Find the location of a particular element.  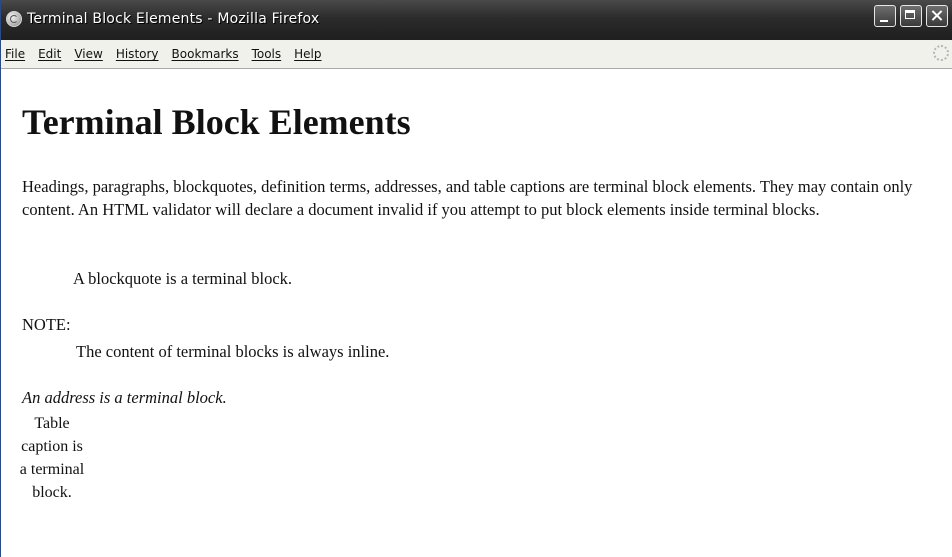

close-button is located at coordinates (937, 16).